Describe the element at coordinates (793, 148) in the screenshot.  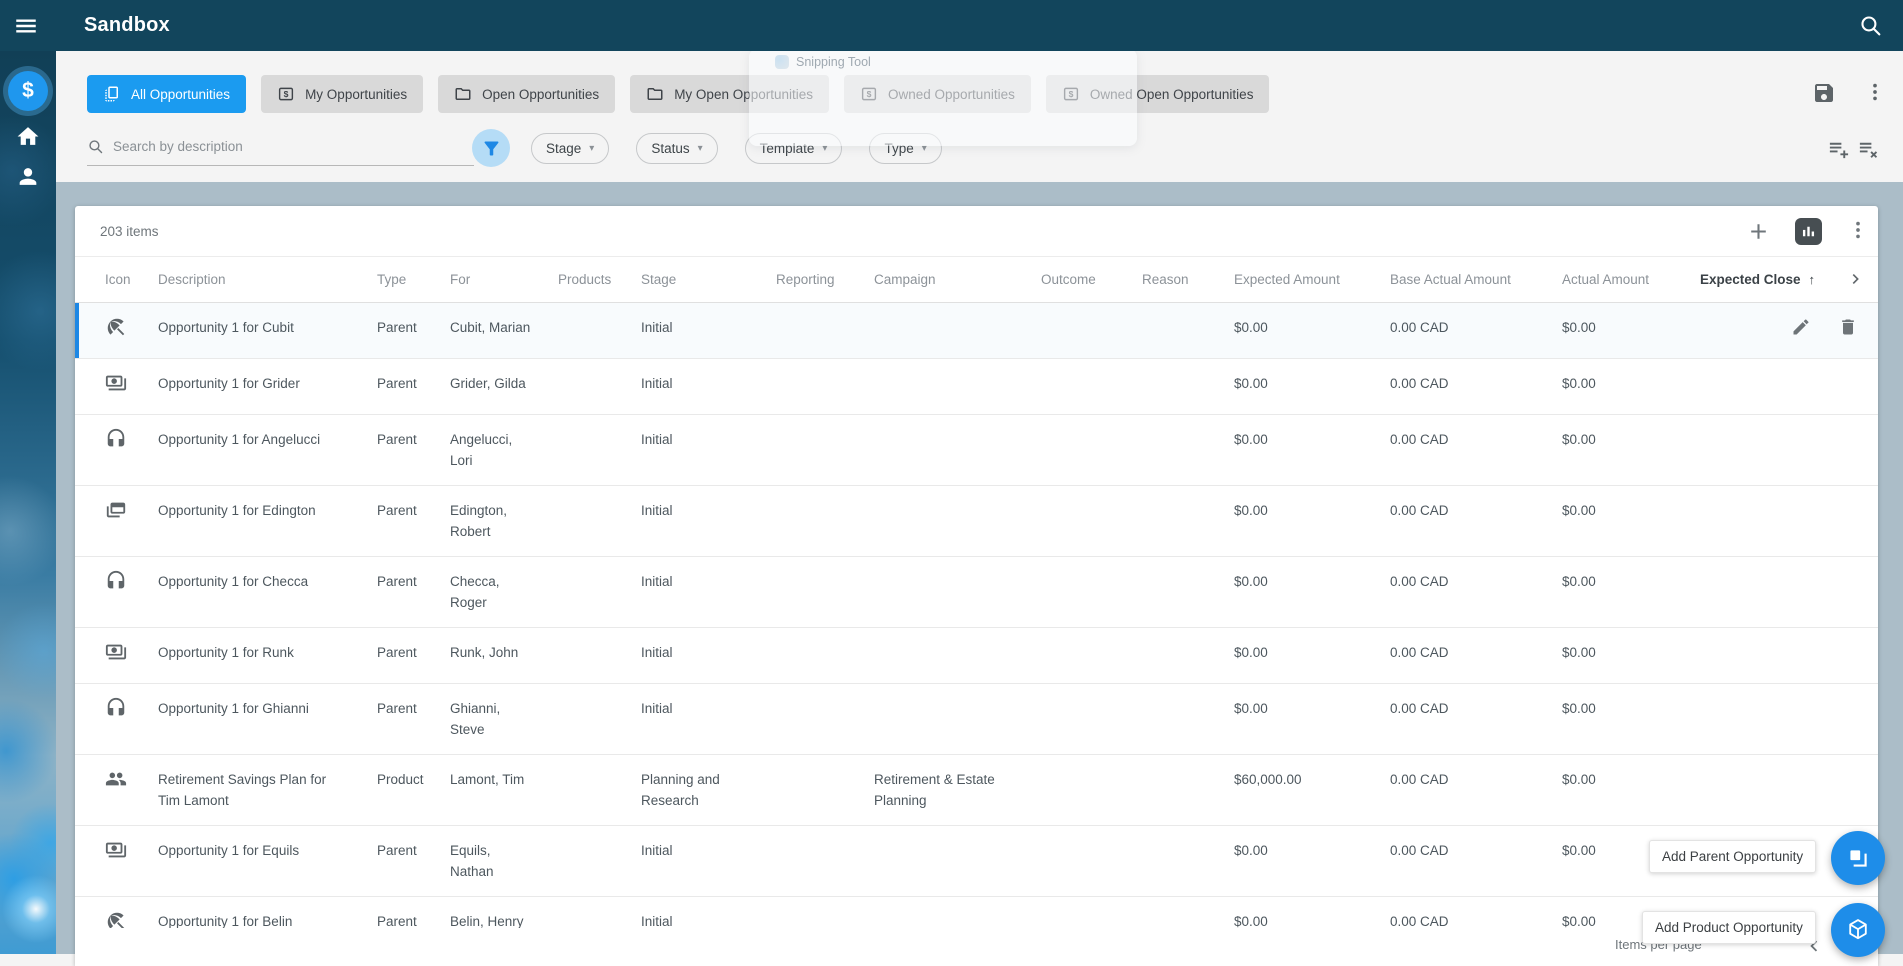
I see `filter-dropdown-template: Template ▾` at that location.